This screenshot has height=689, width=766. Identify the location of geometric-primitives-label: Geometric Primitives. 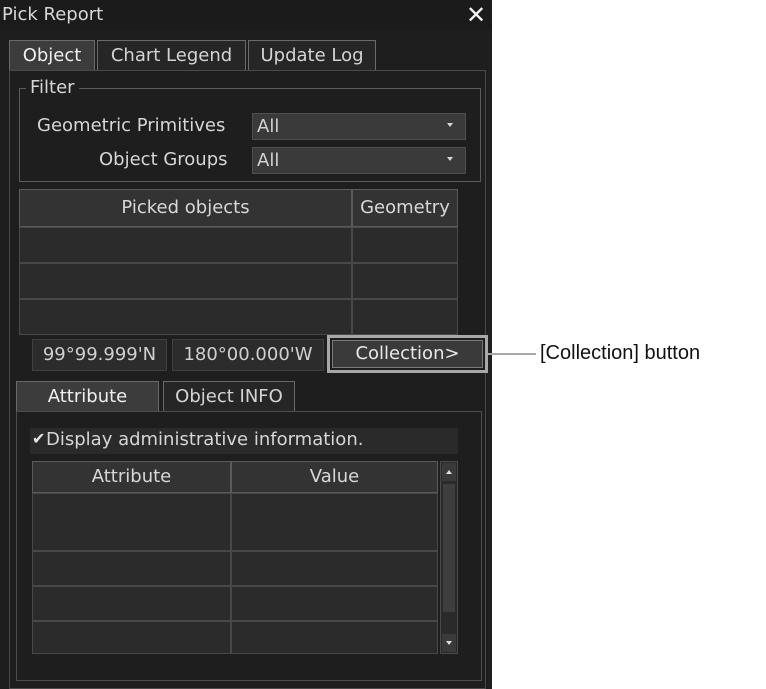
(131, 125).